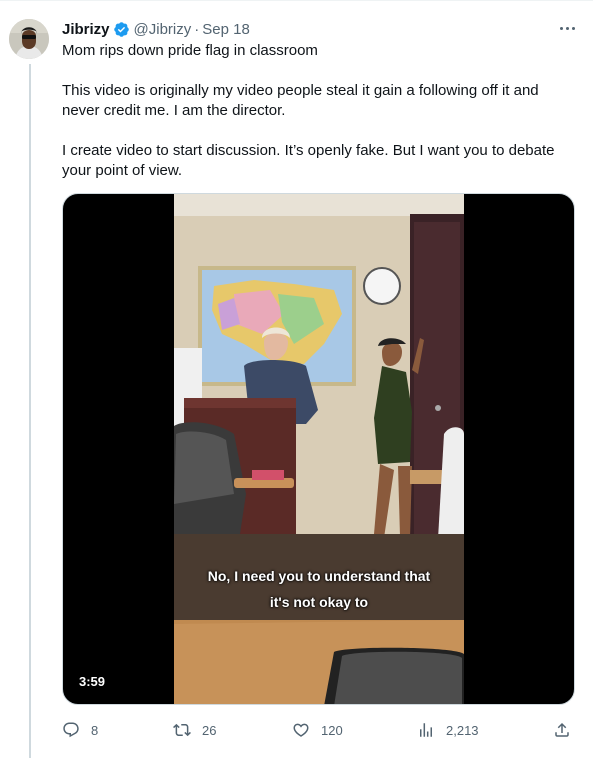 This screenshot has height=758, width=593. I want to click on video-caption-line: No, I need you to understand that, so click(319, 576).